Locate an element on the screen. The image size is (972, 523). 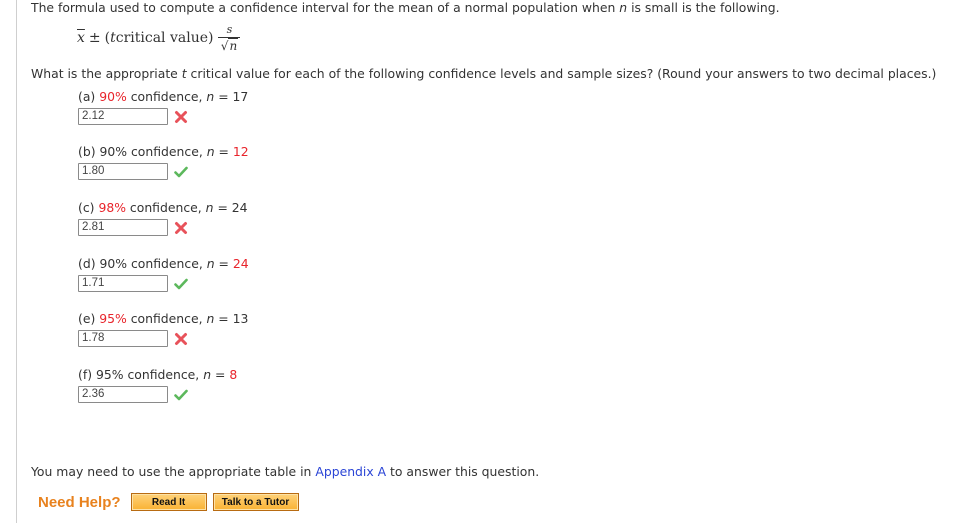
answer-row: 1.71 is located at coordinates (163, 283).